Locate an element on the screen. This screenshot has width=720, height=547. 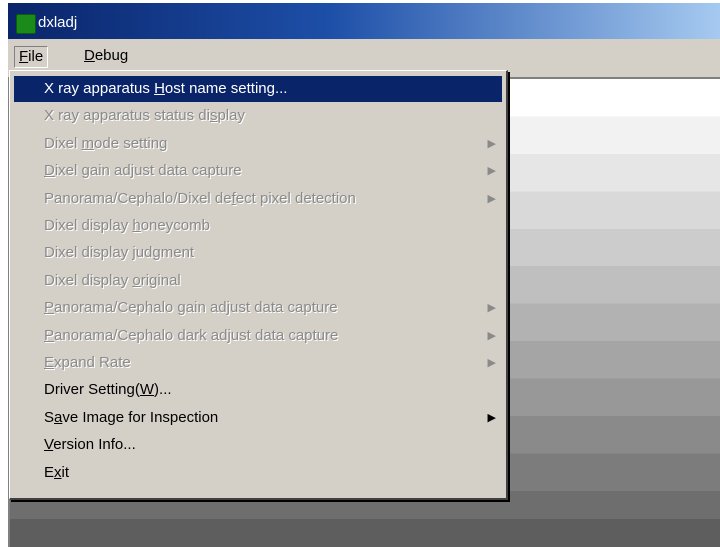
menu-item-label: Save Image for Inspection is located at coordinates (131, 418).